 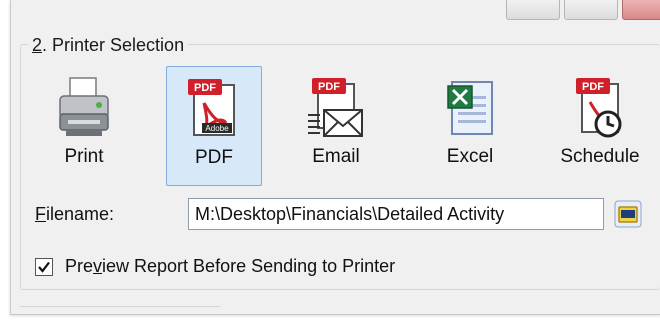 I want to click on minimize-button, so click(x=533, y=10).